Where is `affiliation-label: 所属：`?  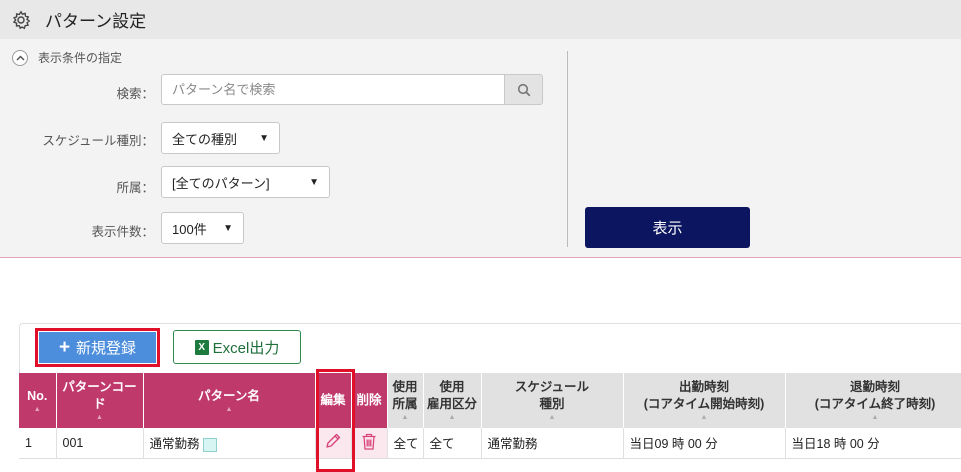
affiliation-label: 所属： is located at coordinates (135, 188).